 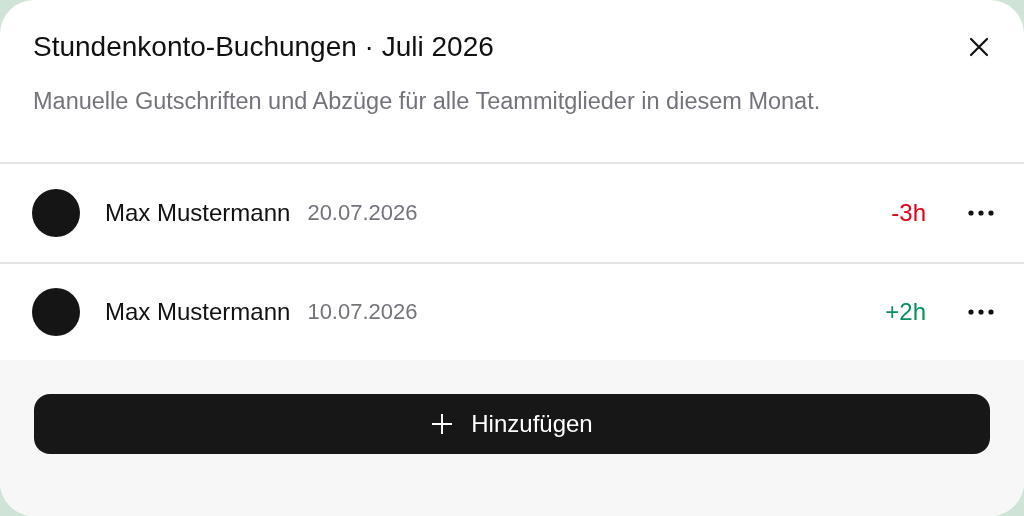 I want to click on entry-date: 10.07.2026, so click(x=362, y=312).